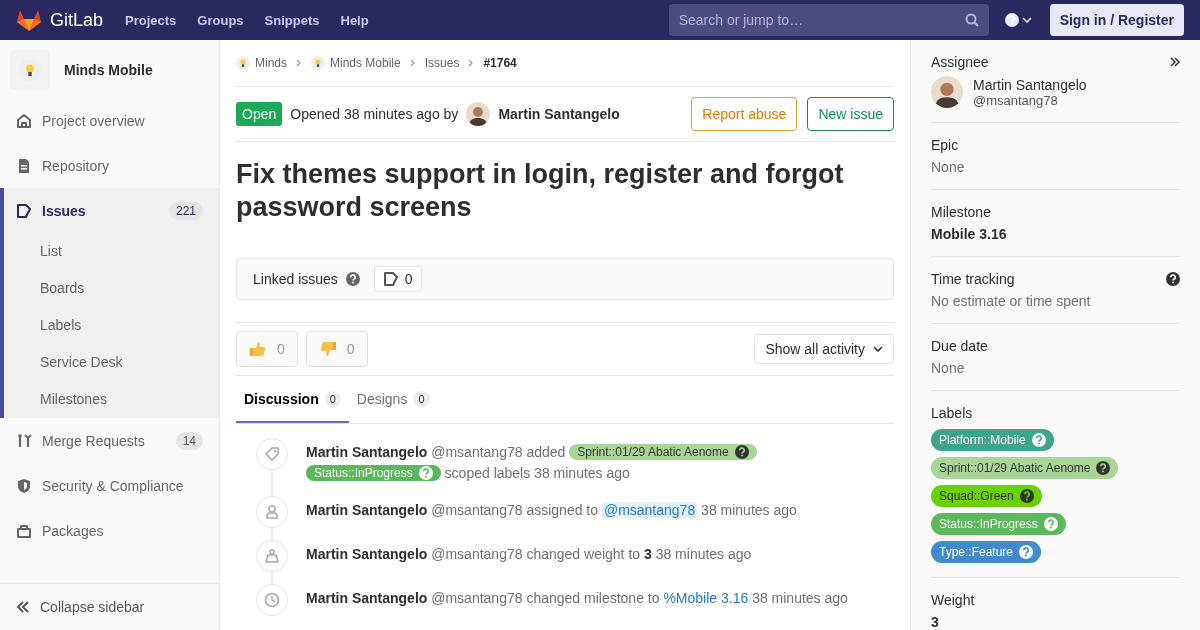 The height and width of the screenshot is (630, 1200). I want to click on merge-request-icon, so click(24, 440).